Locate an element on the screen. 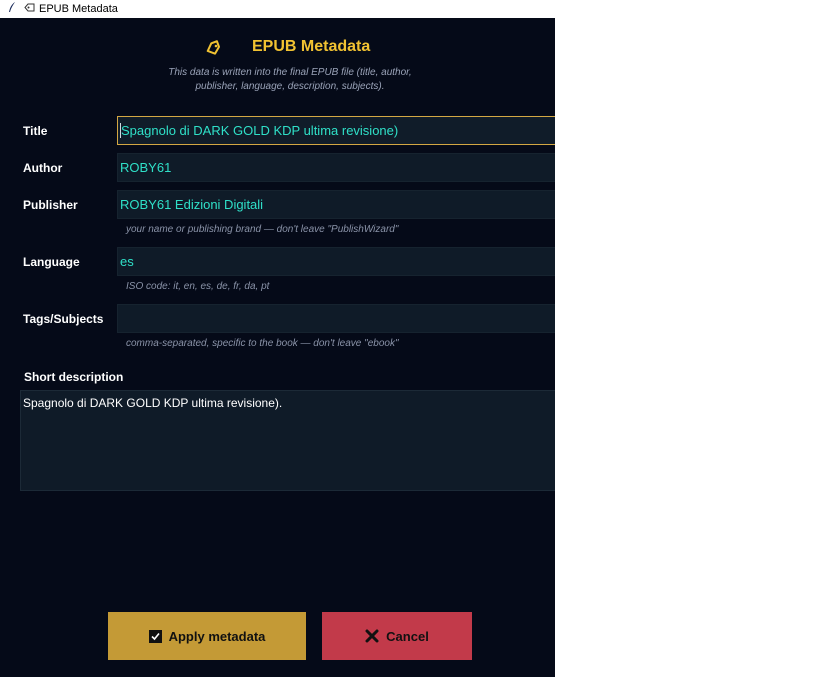 Image resolution: width=819 pixels, height=677 pixels. author-label: Author is located at coordinates (43, 168).